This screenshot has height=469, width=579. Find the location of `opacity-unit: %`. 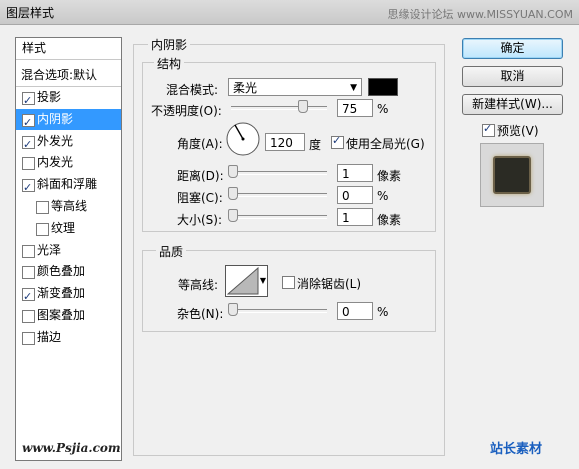

opacity-unit: % is located at coordinates (383, 109).